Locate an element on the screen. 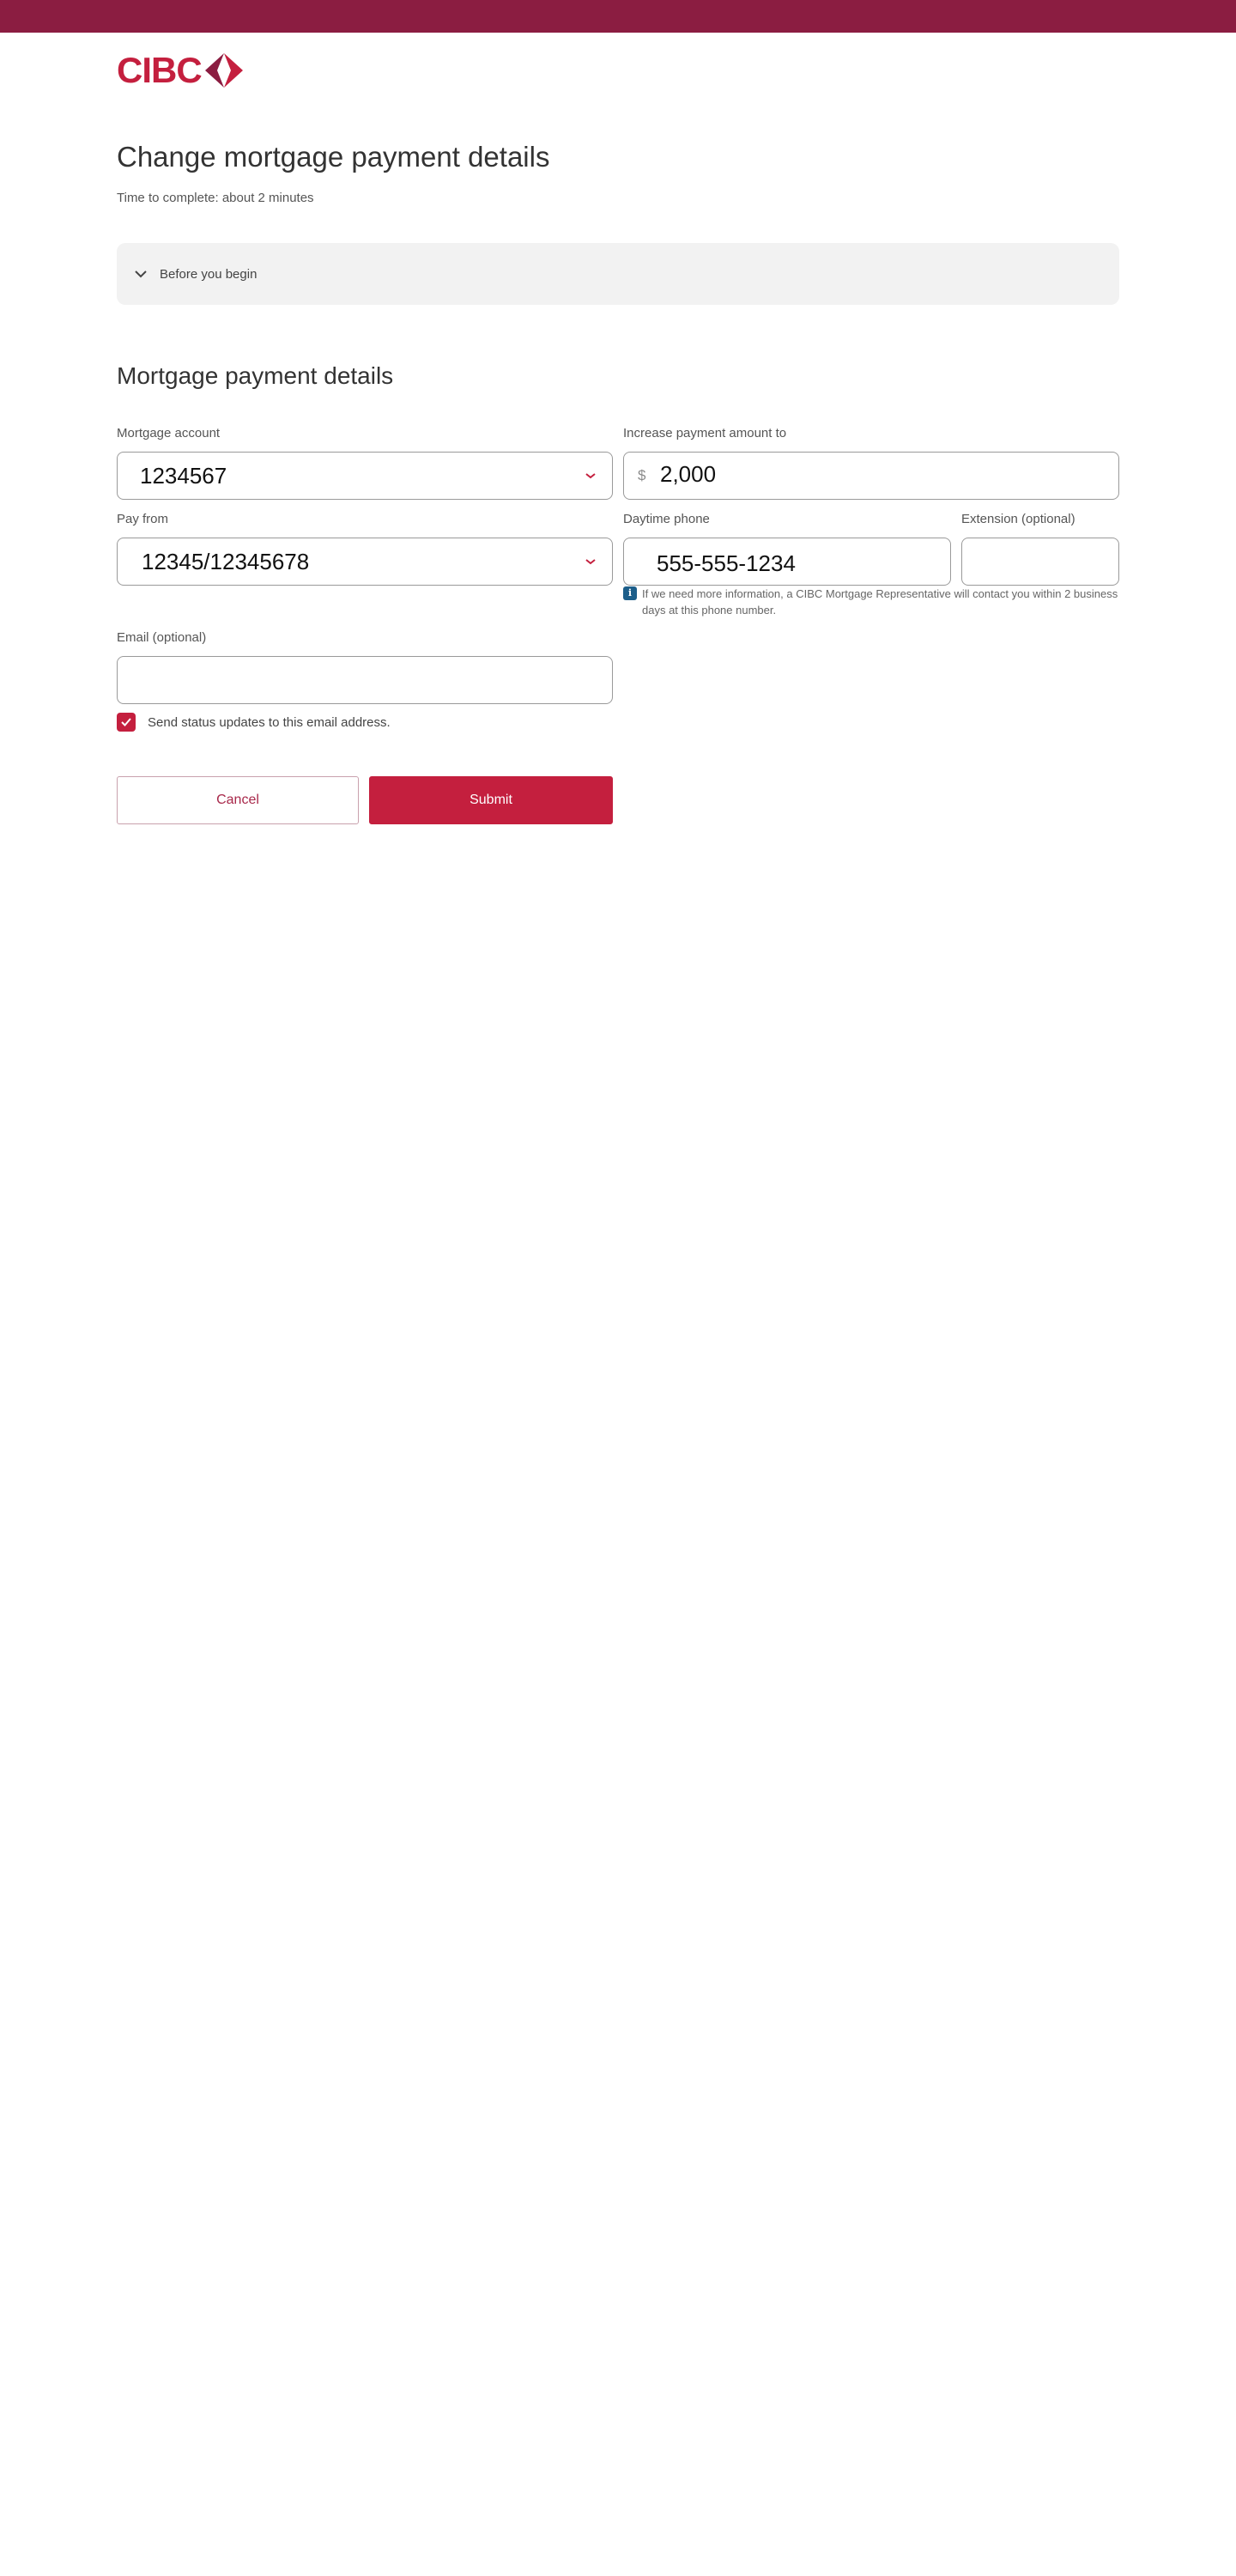  pay-from-value: 12345/12345678 is located at coordinates (226, 561).